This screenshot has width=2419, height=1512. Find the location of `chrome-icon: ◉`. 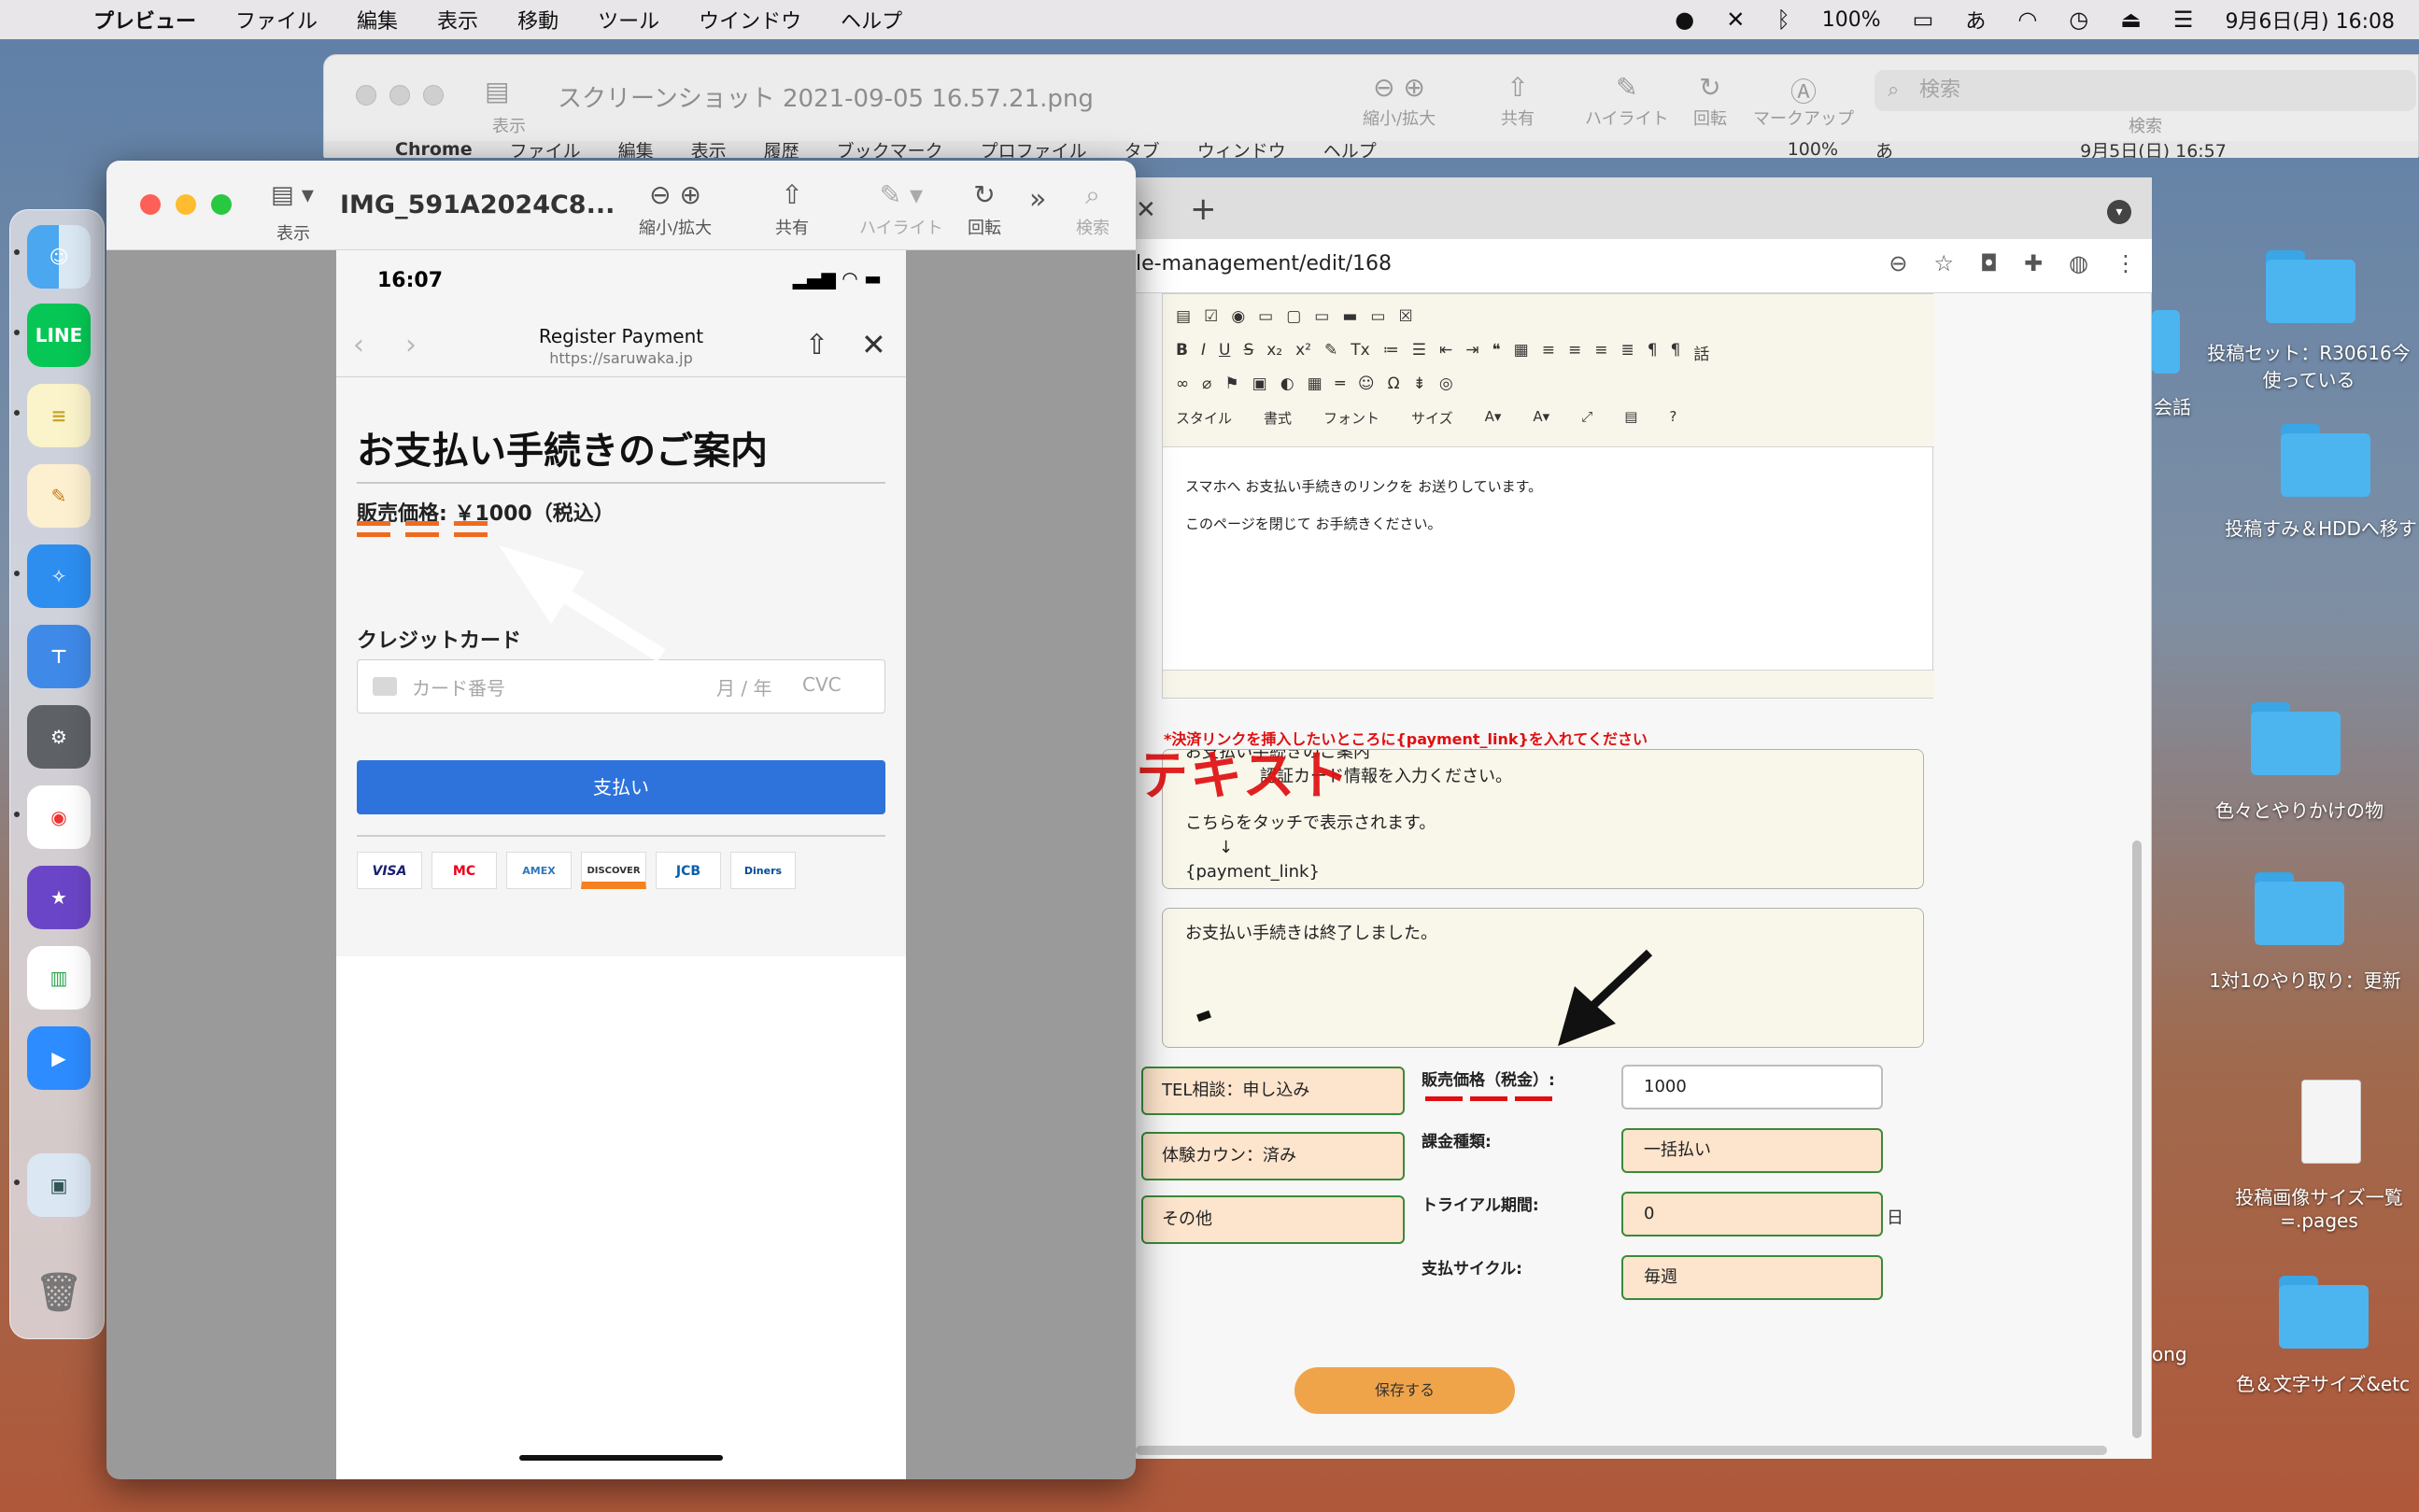

chrome-icon: ◉ is located at coordinates (59, 817).